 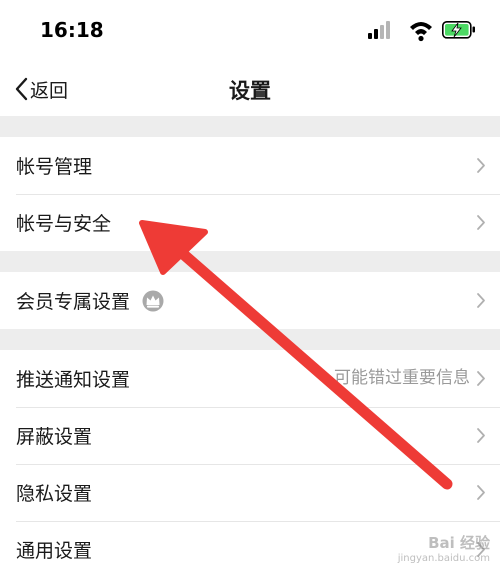 I want to click on settings-item-label: 会员专属设置, so click(x=73, y=302).